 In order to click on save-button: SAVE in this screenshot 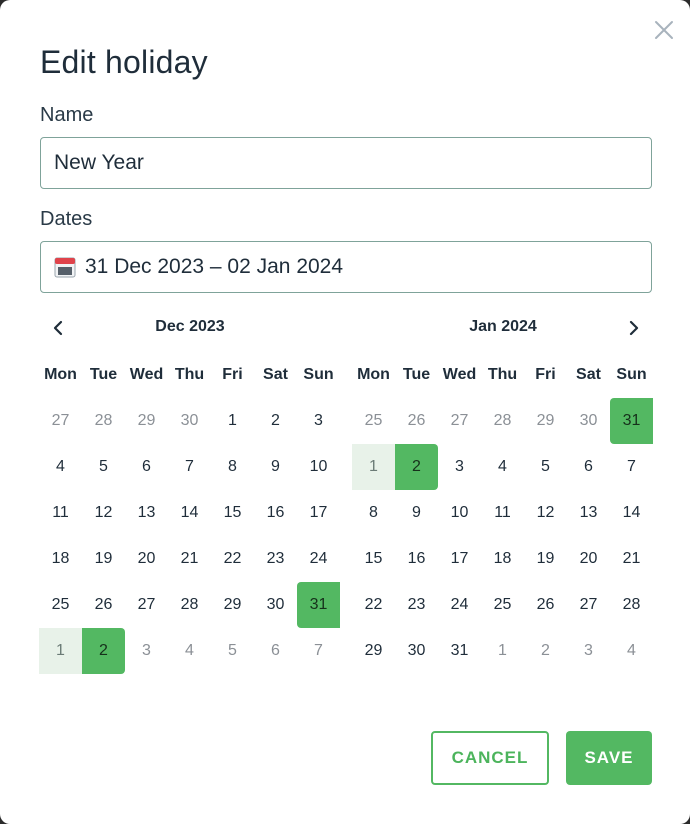, I will do `click(609, 758)`.